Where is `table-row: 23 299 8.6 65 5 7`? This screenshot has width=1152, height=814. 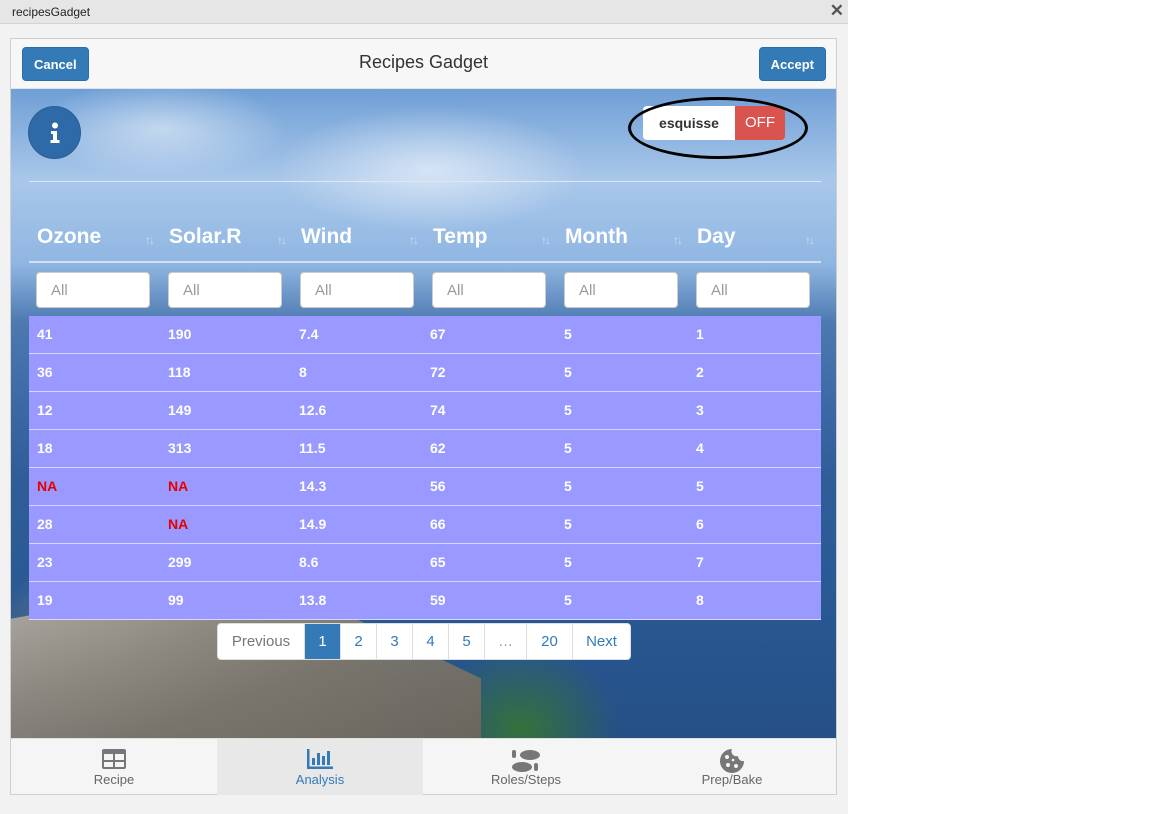 table-row: 23 299 8.6 65 5 7 is located at coordinates (425, 563).